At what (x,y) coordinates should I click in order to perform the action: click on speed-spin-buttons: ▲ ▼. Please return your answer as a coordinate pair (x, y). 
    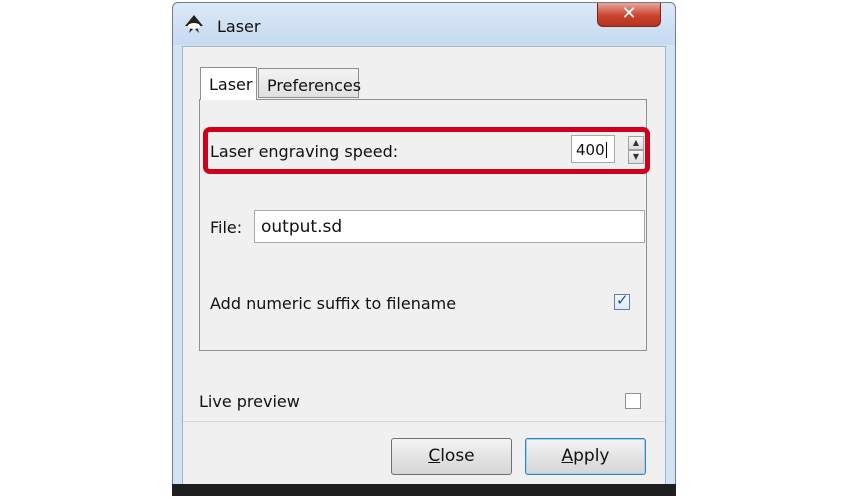
    Looking at the image, I should click on (636, 150).